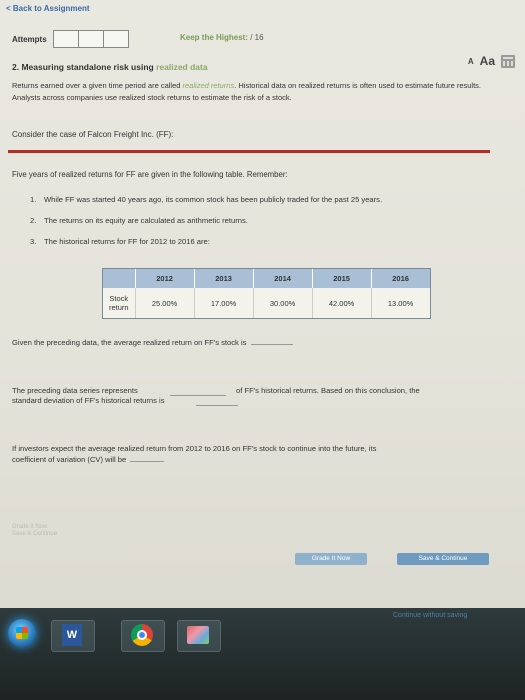  I want to click on year-header: 2015, so click(341, 278).